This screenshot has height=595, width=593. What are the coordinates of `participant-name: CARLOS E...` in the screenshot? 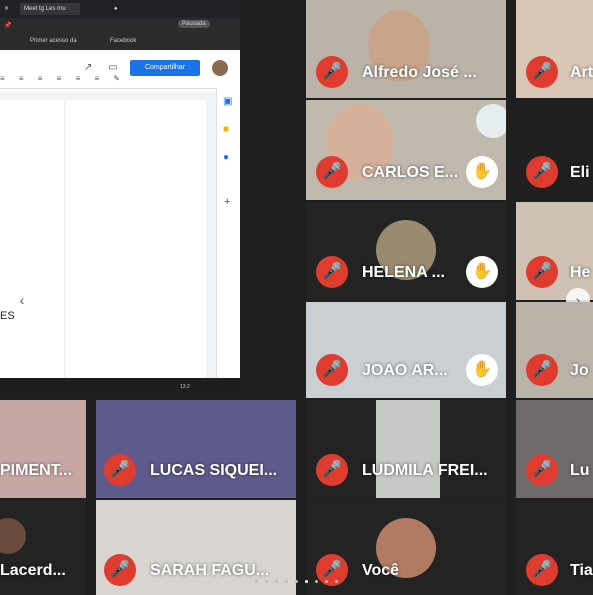 It's located at (410, 172).